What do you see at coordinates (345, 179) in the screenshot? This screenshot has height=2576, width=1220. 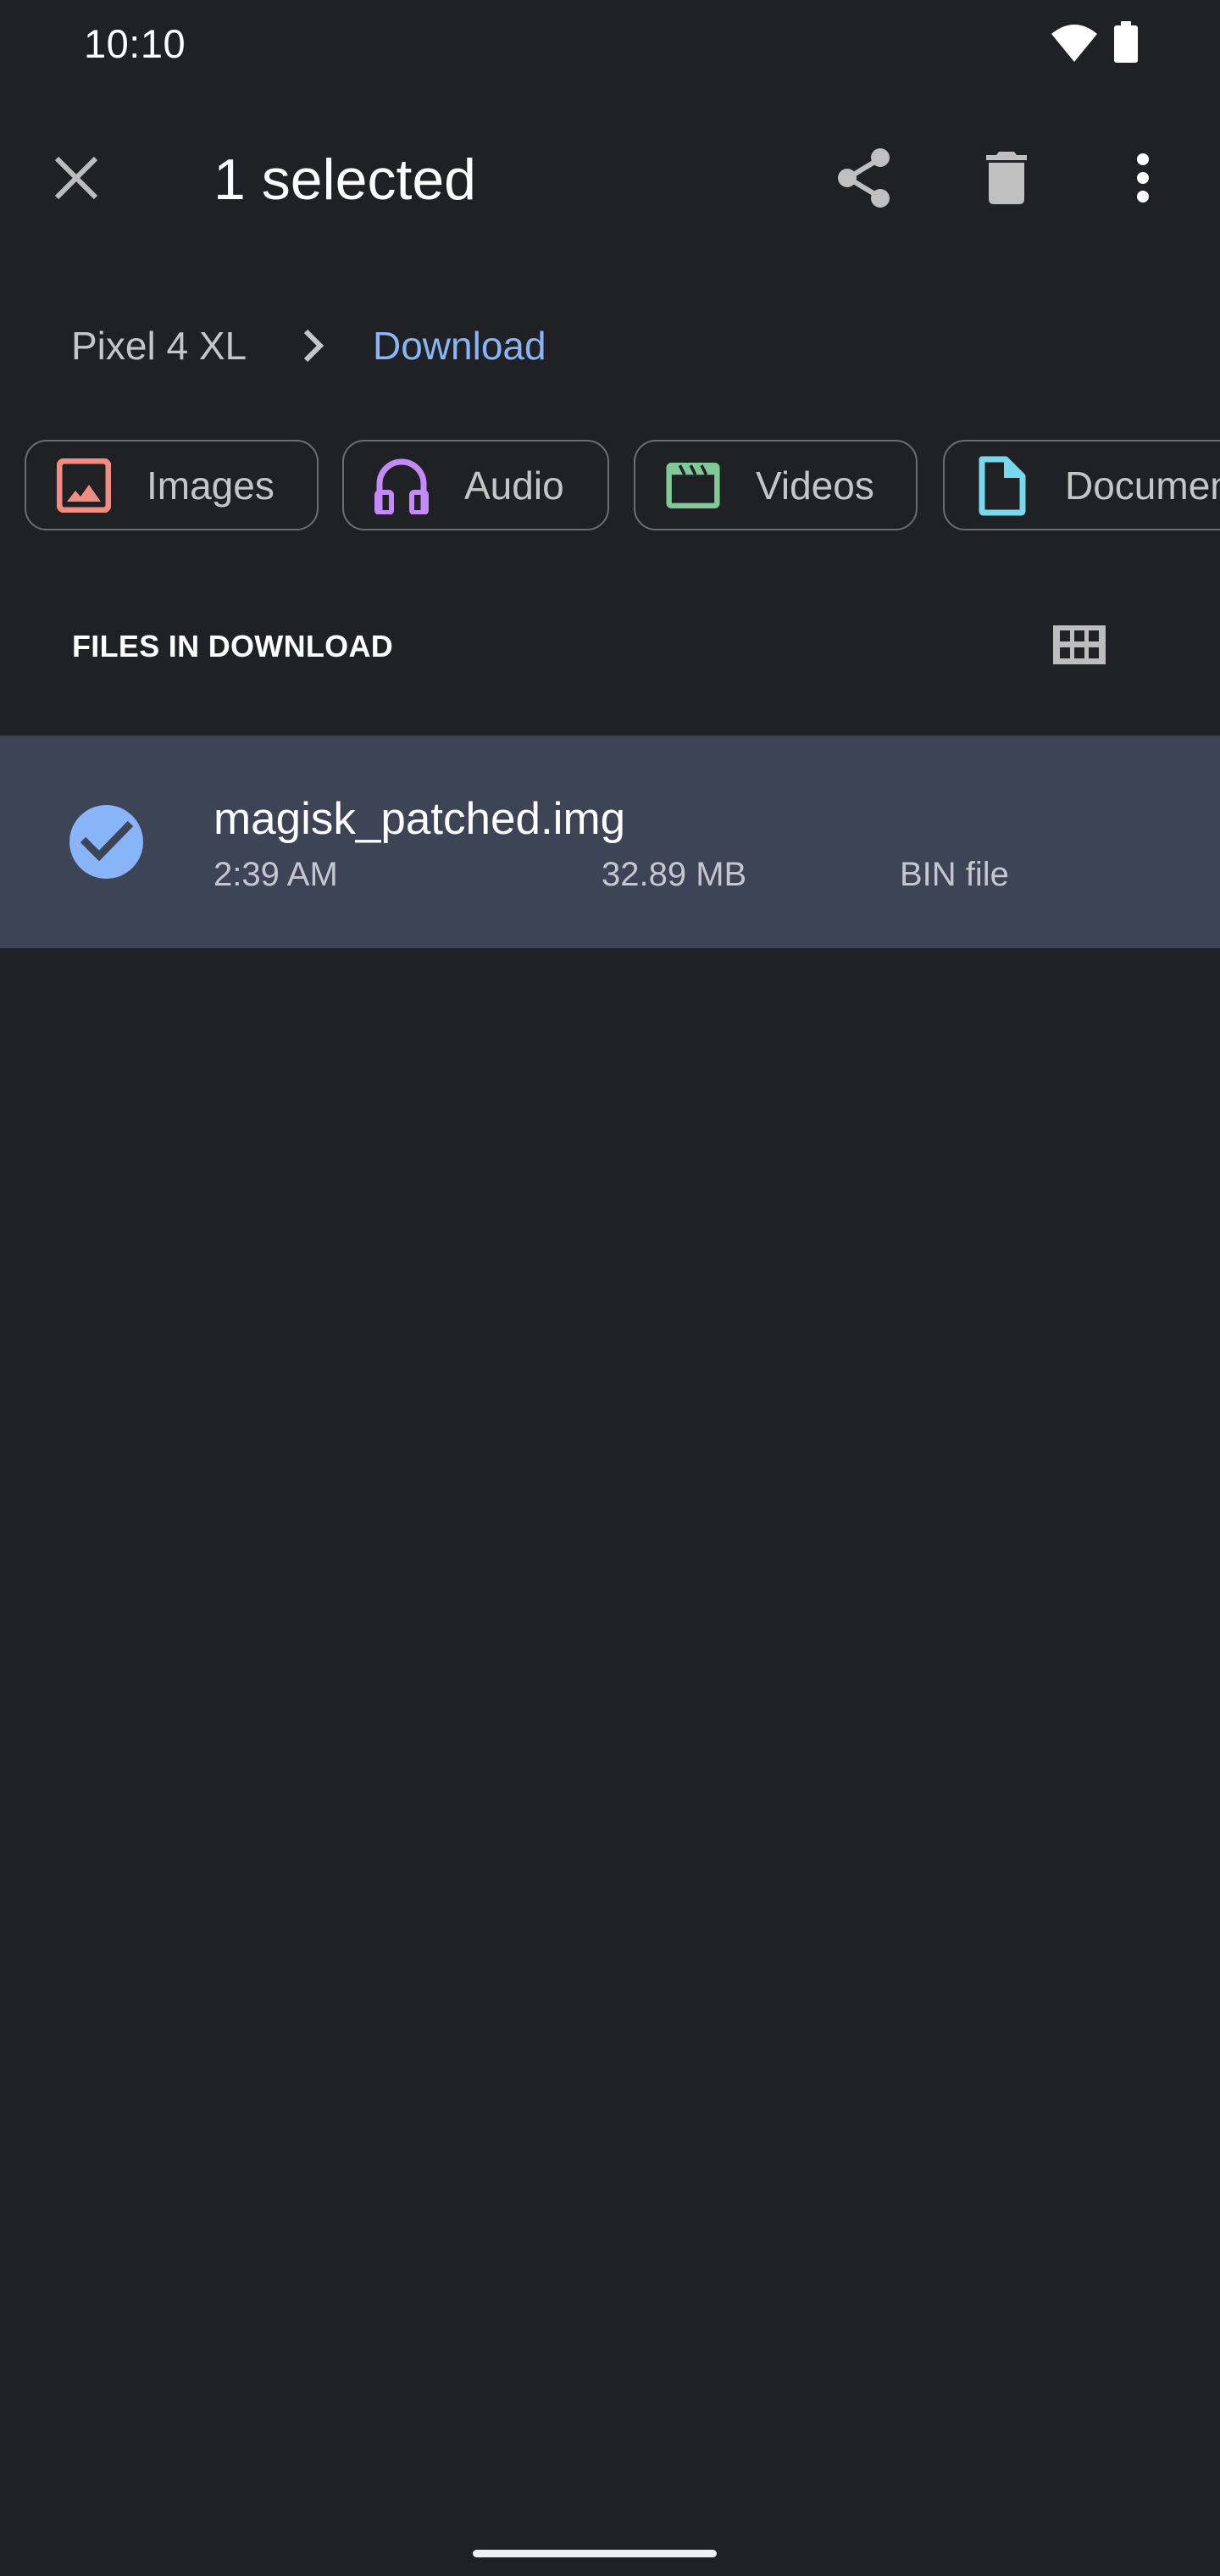 I see `selection-count-title: 1 selected` at bounding box center [345, 179].